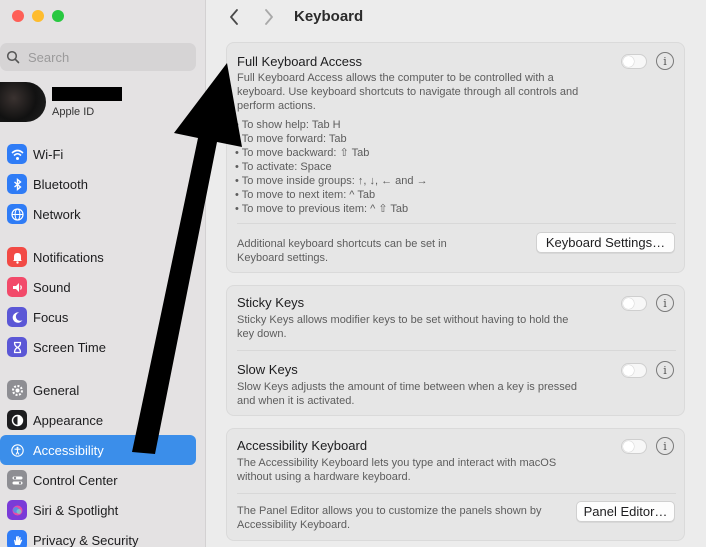 The image size is (706, 547). Describe the element at coordinates (634, 370) in the screenshot. I see `slow-keys-toggle` at that location.